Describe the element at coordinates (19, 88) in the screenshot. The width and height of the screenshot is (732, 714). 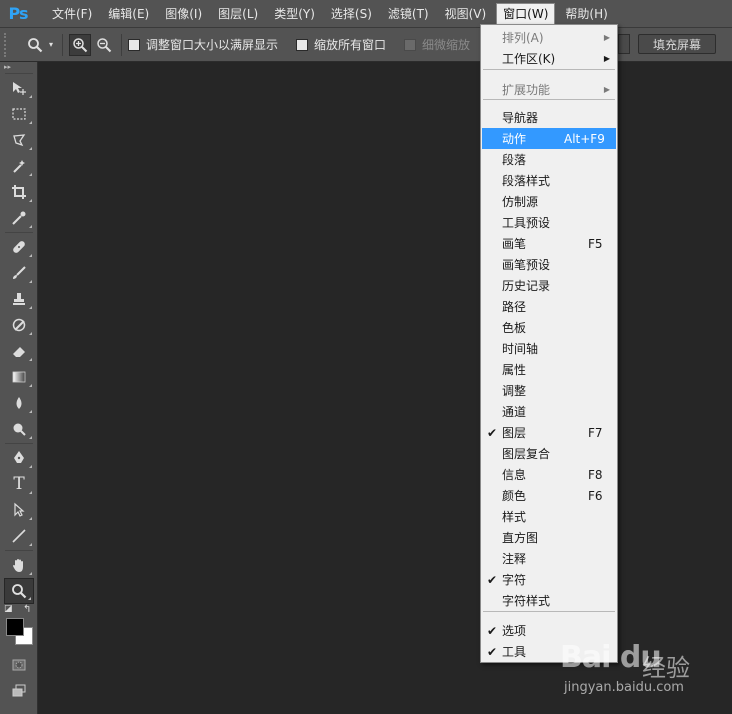
I see `move-tool-icon` at that location.